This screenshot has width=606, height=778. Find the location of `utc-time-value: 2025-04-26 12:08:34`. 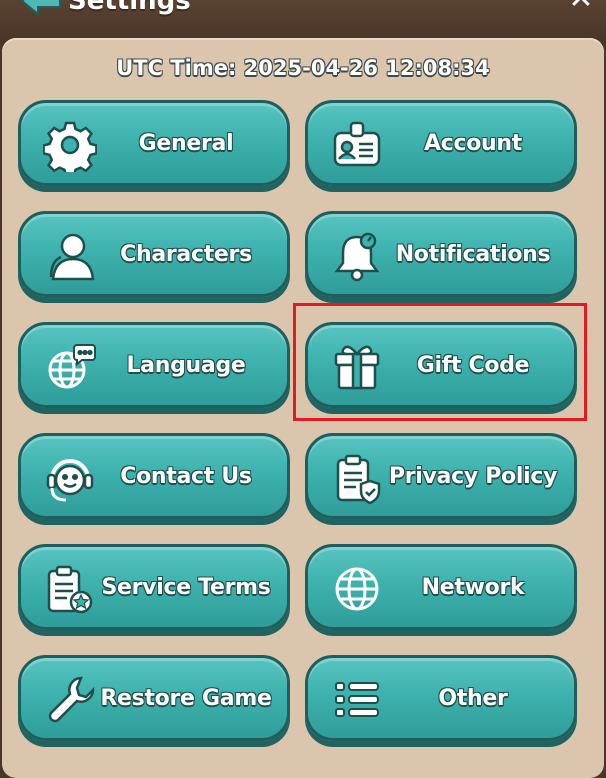

utc-time-value: 2025-04-26 12:08:34 is located at coordinates (366, 68).